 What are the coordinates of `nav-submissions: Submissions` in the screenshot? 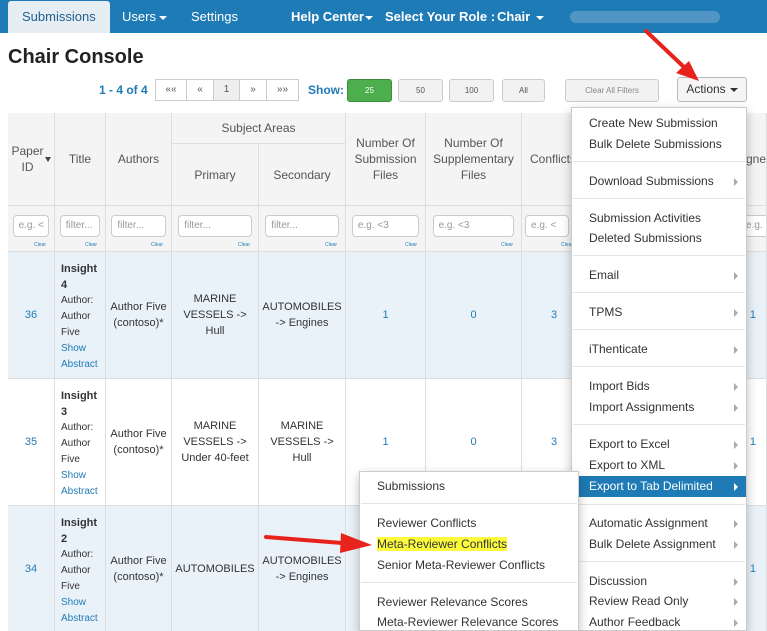 It's located at (59, 17).